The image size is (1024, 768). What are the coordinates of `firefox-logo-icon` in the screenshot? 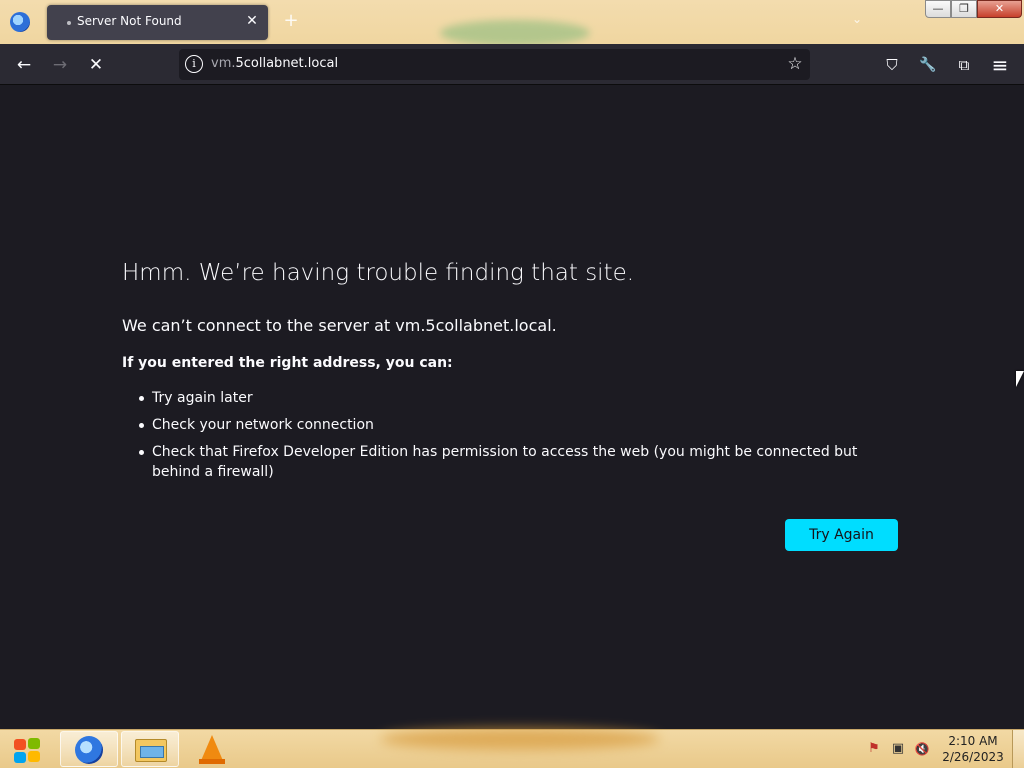 It's located at (20, 22).